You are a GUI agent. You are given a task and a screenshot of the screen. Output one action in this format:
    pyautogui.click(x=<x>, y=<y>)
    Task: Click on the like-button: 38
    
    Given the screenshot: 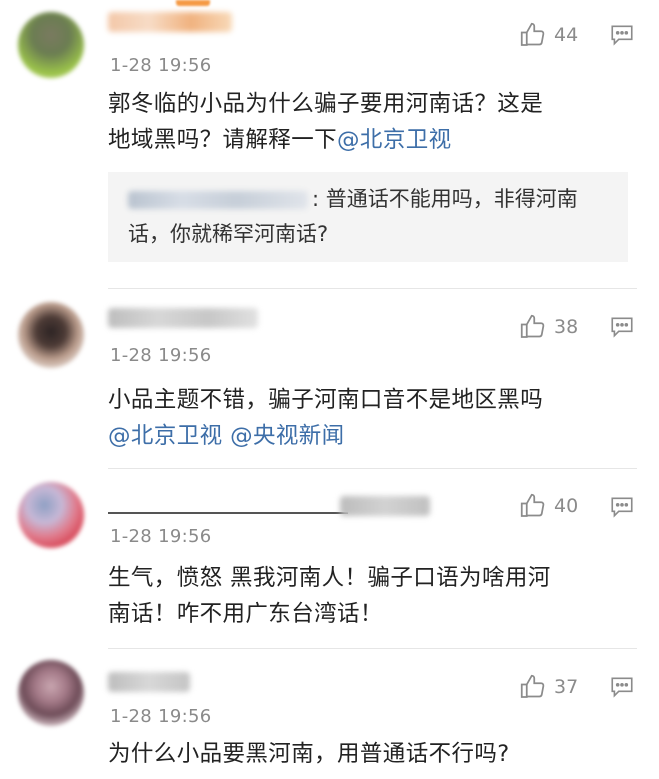 What is the action you would take?
    pyautogui.click(x=548, y=327)
    